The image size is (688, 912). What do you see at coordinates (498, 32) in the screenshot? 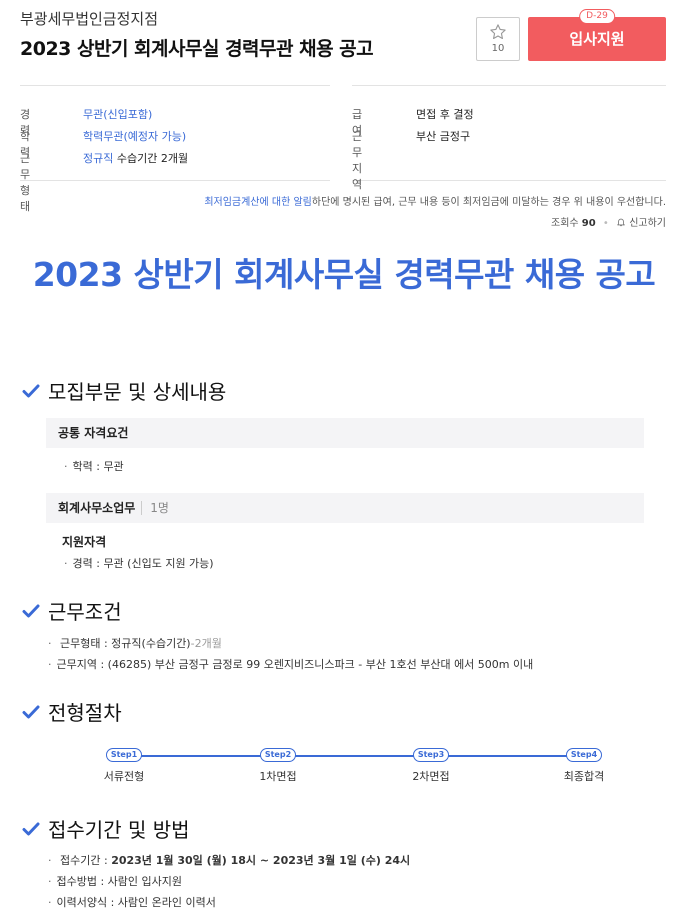
I see `star-icon` at bounding box center [498, 32].